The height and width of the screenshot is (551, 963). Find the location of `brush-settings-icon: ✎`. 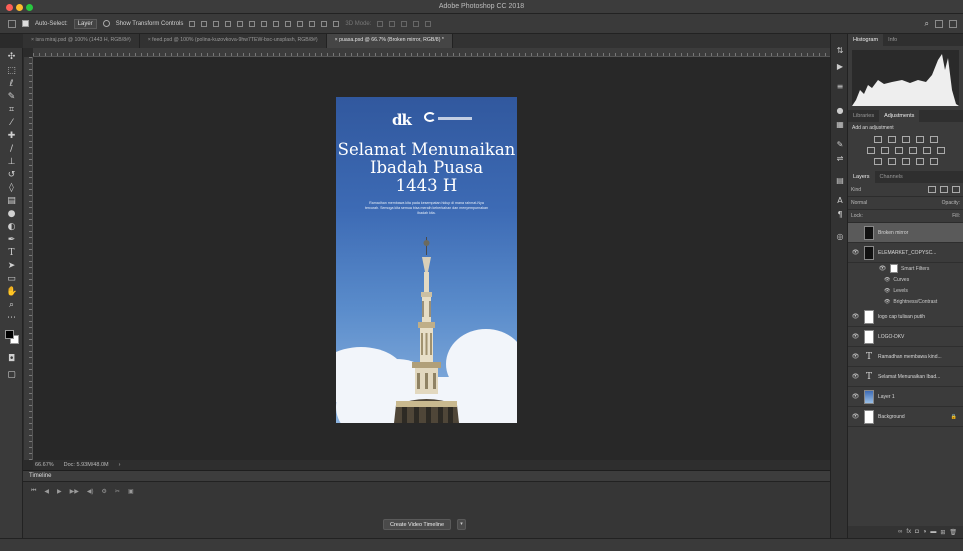

brush-settings-icon: ✎ is located at coordinates (840, 145).